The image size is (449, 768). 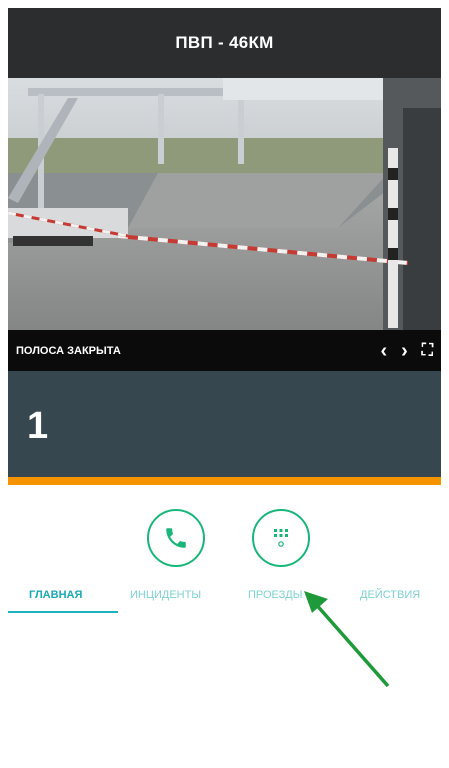 What do you see at coordinates (165, 595) in the screenshot?
I see `tab-incidents: ИНЦИДЕНТЫ` at bounding box center [165, 595].